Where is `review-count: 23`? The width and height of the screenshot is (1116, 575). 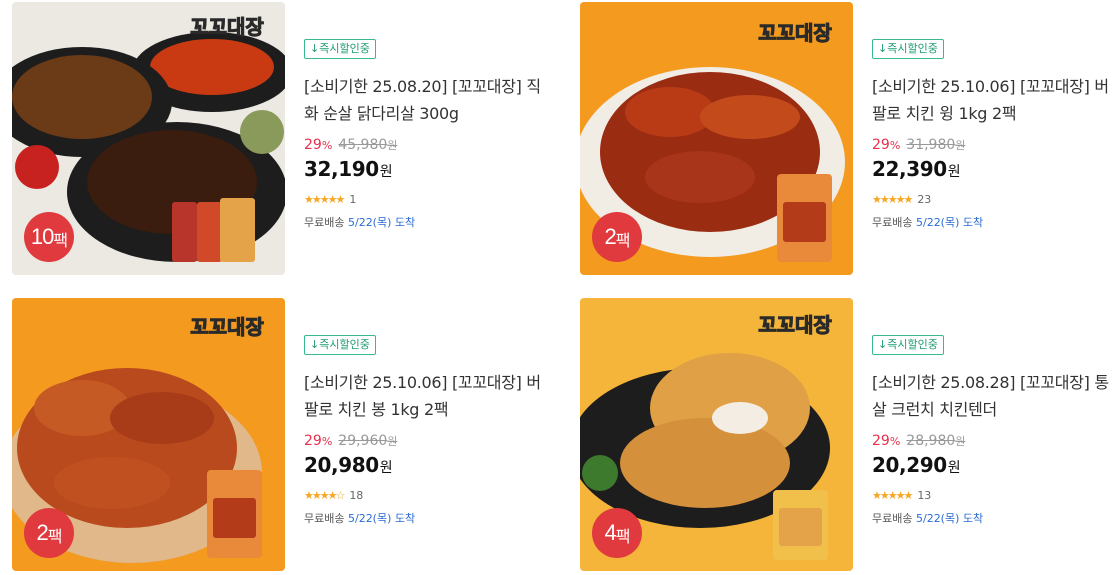
review-count: 23 is located at coordinates (924, 199).